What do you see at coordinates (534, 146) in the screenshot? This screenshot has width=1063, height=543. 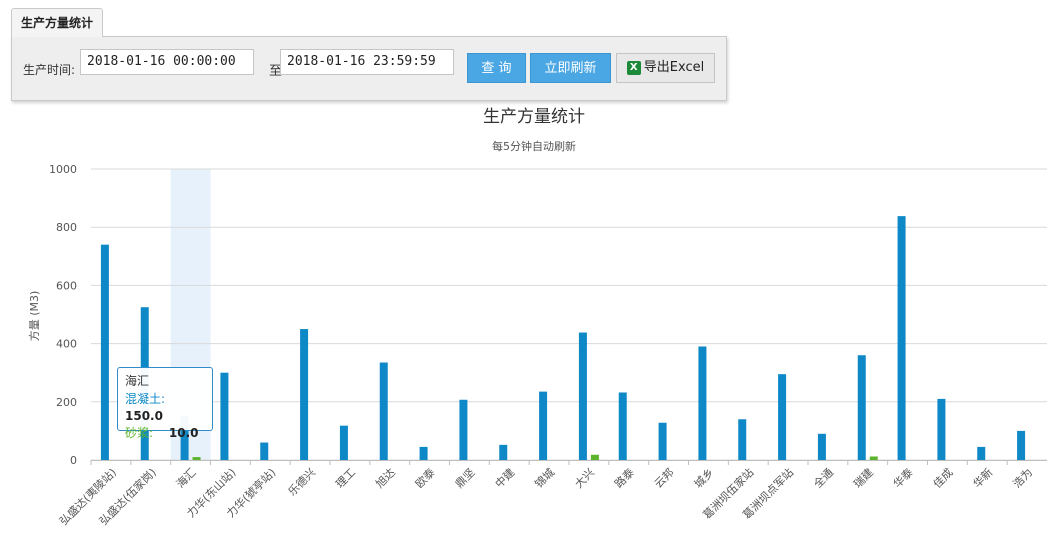 I see `chart-subtitle: 每5分钟自动刷新` at bounding box center [534, 146].